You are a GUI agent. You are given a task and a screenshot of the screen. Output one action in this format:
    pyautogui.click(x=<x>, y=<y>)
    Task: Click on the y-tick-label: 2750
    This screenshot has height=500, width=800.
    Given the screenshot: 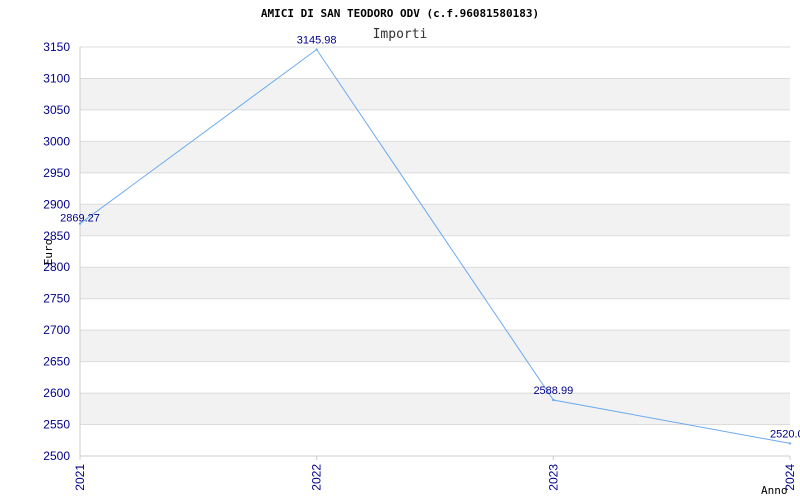 What is the action you would take?
    pyautogui.click(x=56, y=299)
    